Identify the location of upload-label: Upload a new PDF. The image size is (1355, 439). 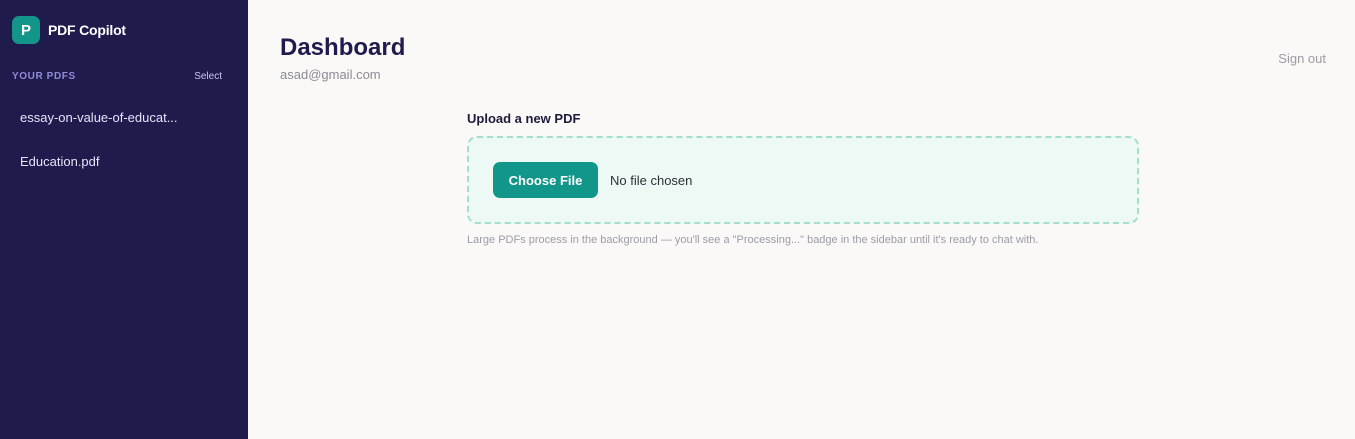
(524, 118).